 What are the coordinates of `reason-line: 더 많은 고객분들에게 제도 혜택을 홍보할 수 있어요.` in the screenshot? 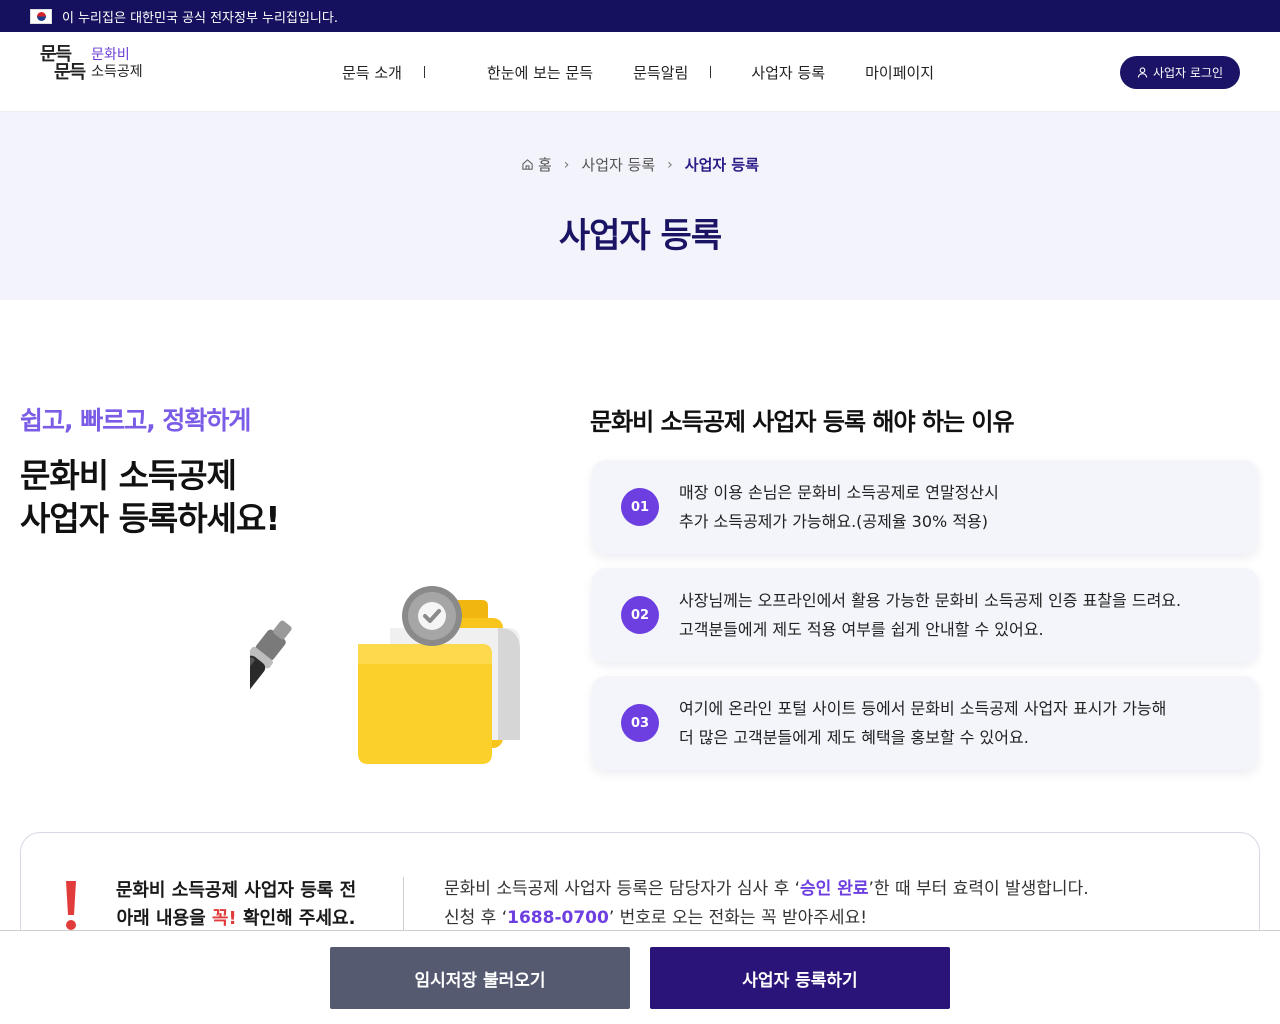 It's located at (854, 737).